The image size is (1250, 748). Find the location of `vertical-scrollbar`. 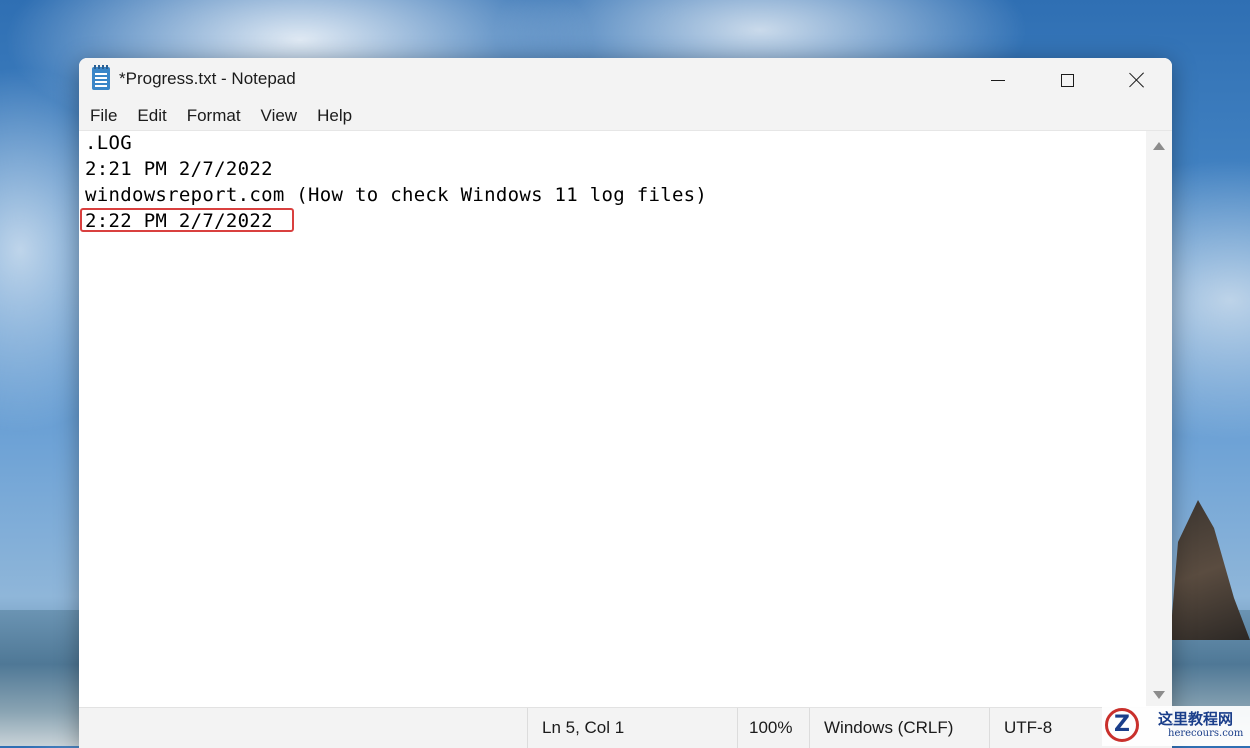

vertical-scrollbar is located at coordinates (1159, 419).